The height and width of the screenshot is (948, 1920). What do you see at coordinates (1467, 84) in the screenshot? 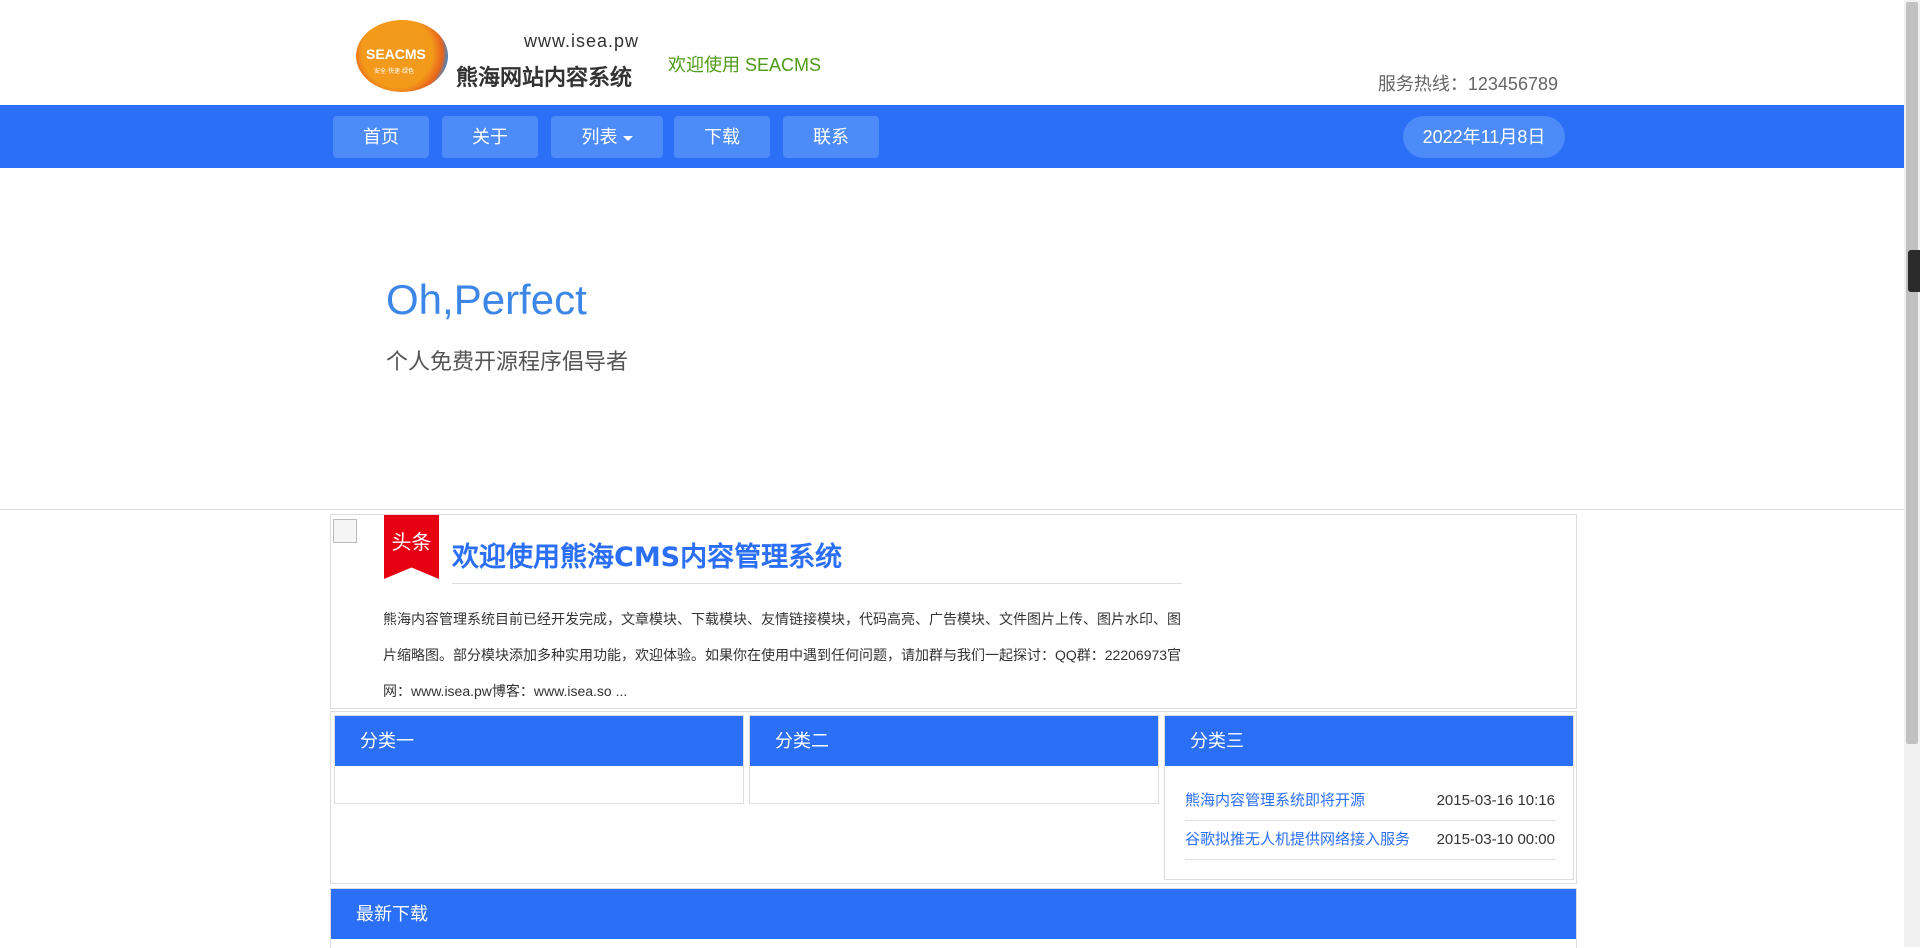
I see `service-hotline: 服务热线：123456789` at bounding box center [1467, 84].